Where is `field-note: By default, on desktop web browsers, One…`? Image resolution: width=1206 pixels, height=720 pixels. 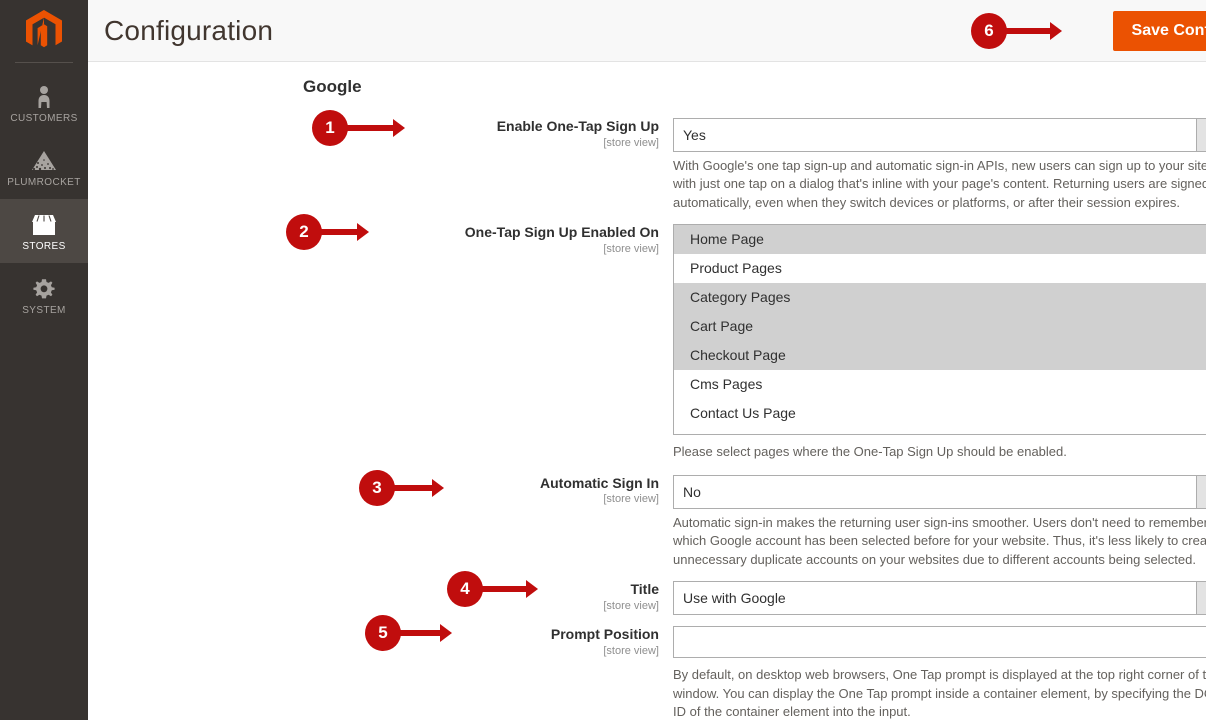 field-note: By default, on desktop web browsers, One… is located at coordinates (939, 693).